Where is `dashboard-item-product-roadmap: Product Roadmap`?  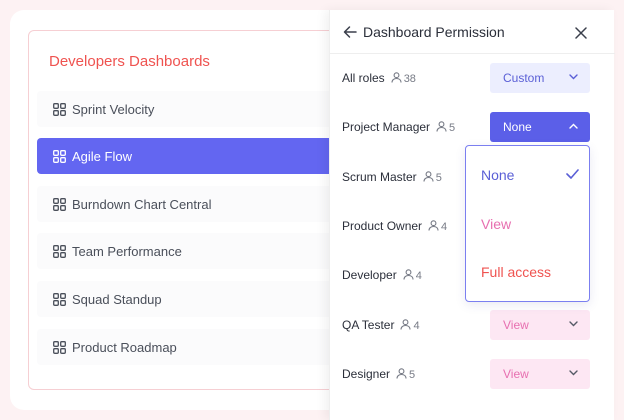
dashboard-item-product-roadmap: Product Roadmap is located at coordinates (193, 347).